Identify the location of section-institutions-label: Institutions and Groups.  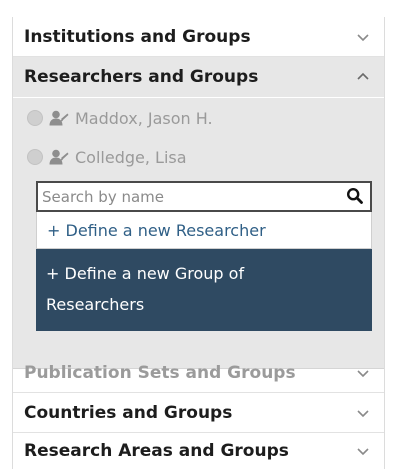
(137, 36).